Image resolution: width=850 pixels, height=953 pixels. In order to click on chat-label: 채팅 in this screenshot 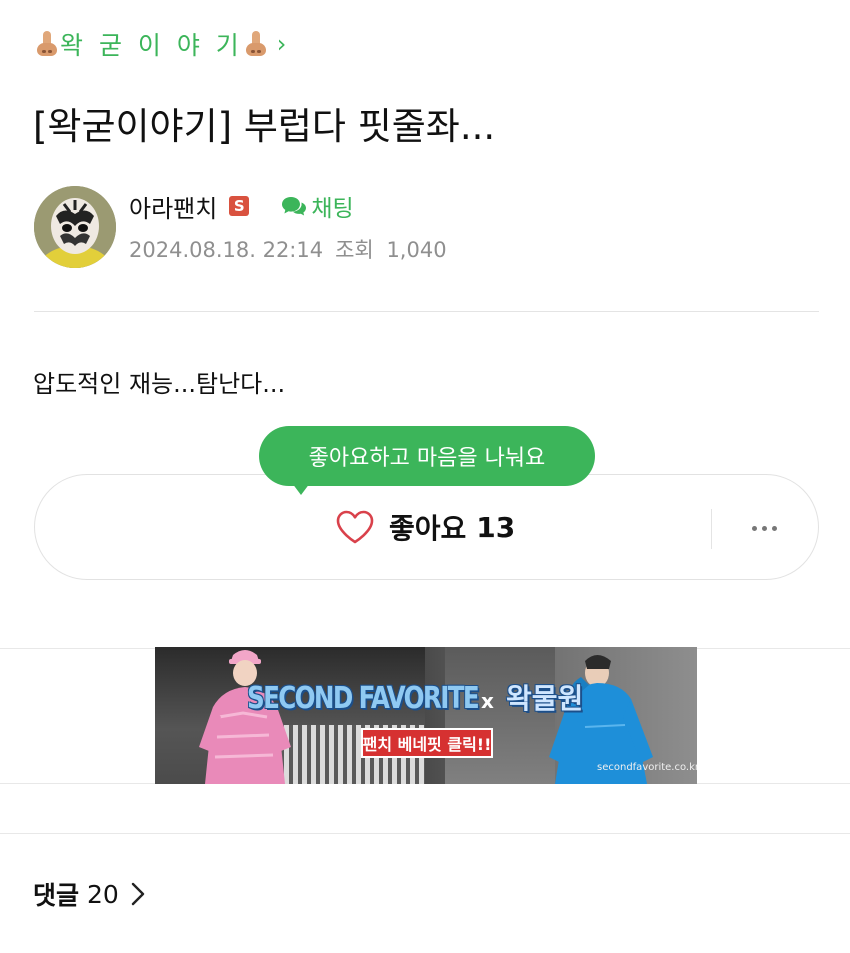, I will do `click(332, 209)`.